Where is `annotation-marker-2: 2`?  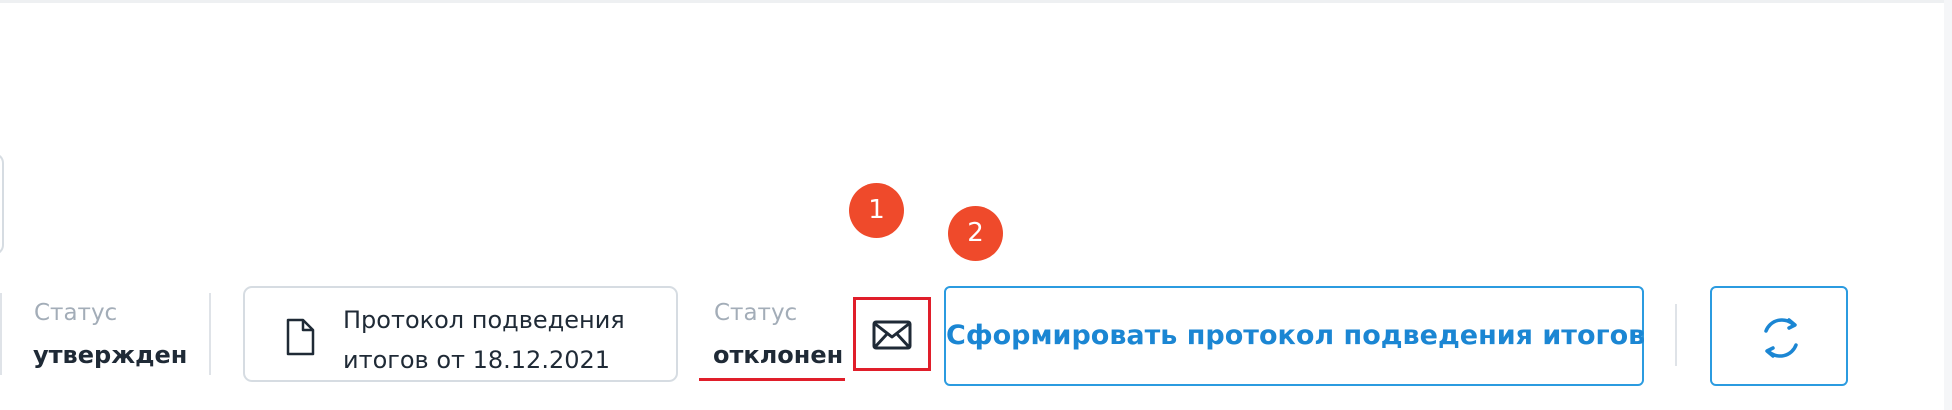
annotation-marker-2: 2 is located at coordinates (975, 233).